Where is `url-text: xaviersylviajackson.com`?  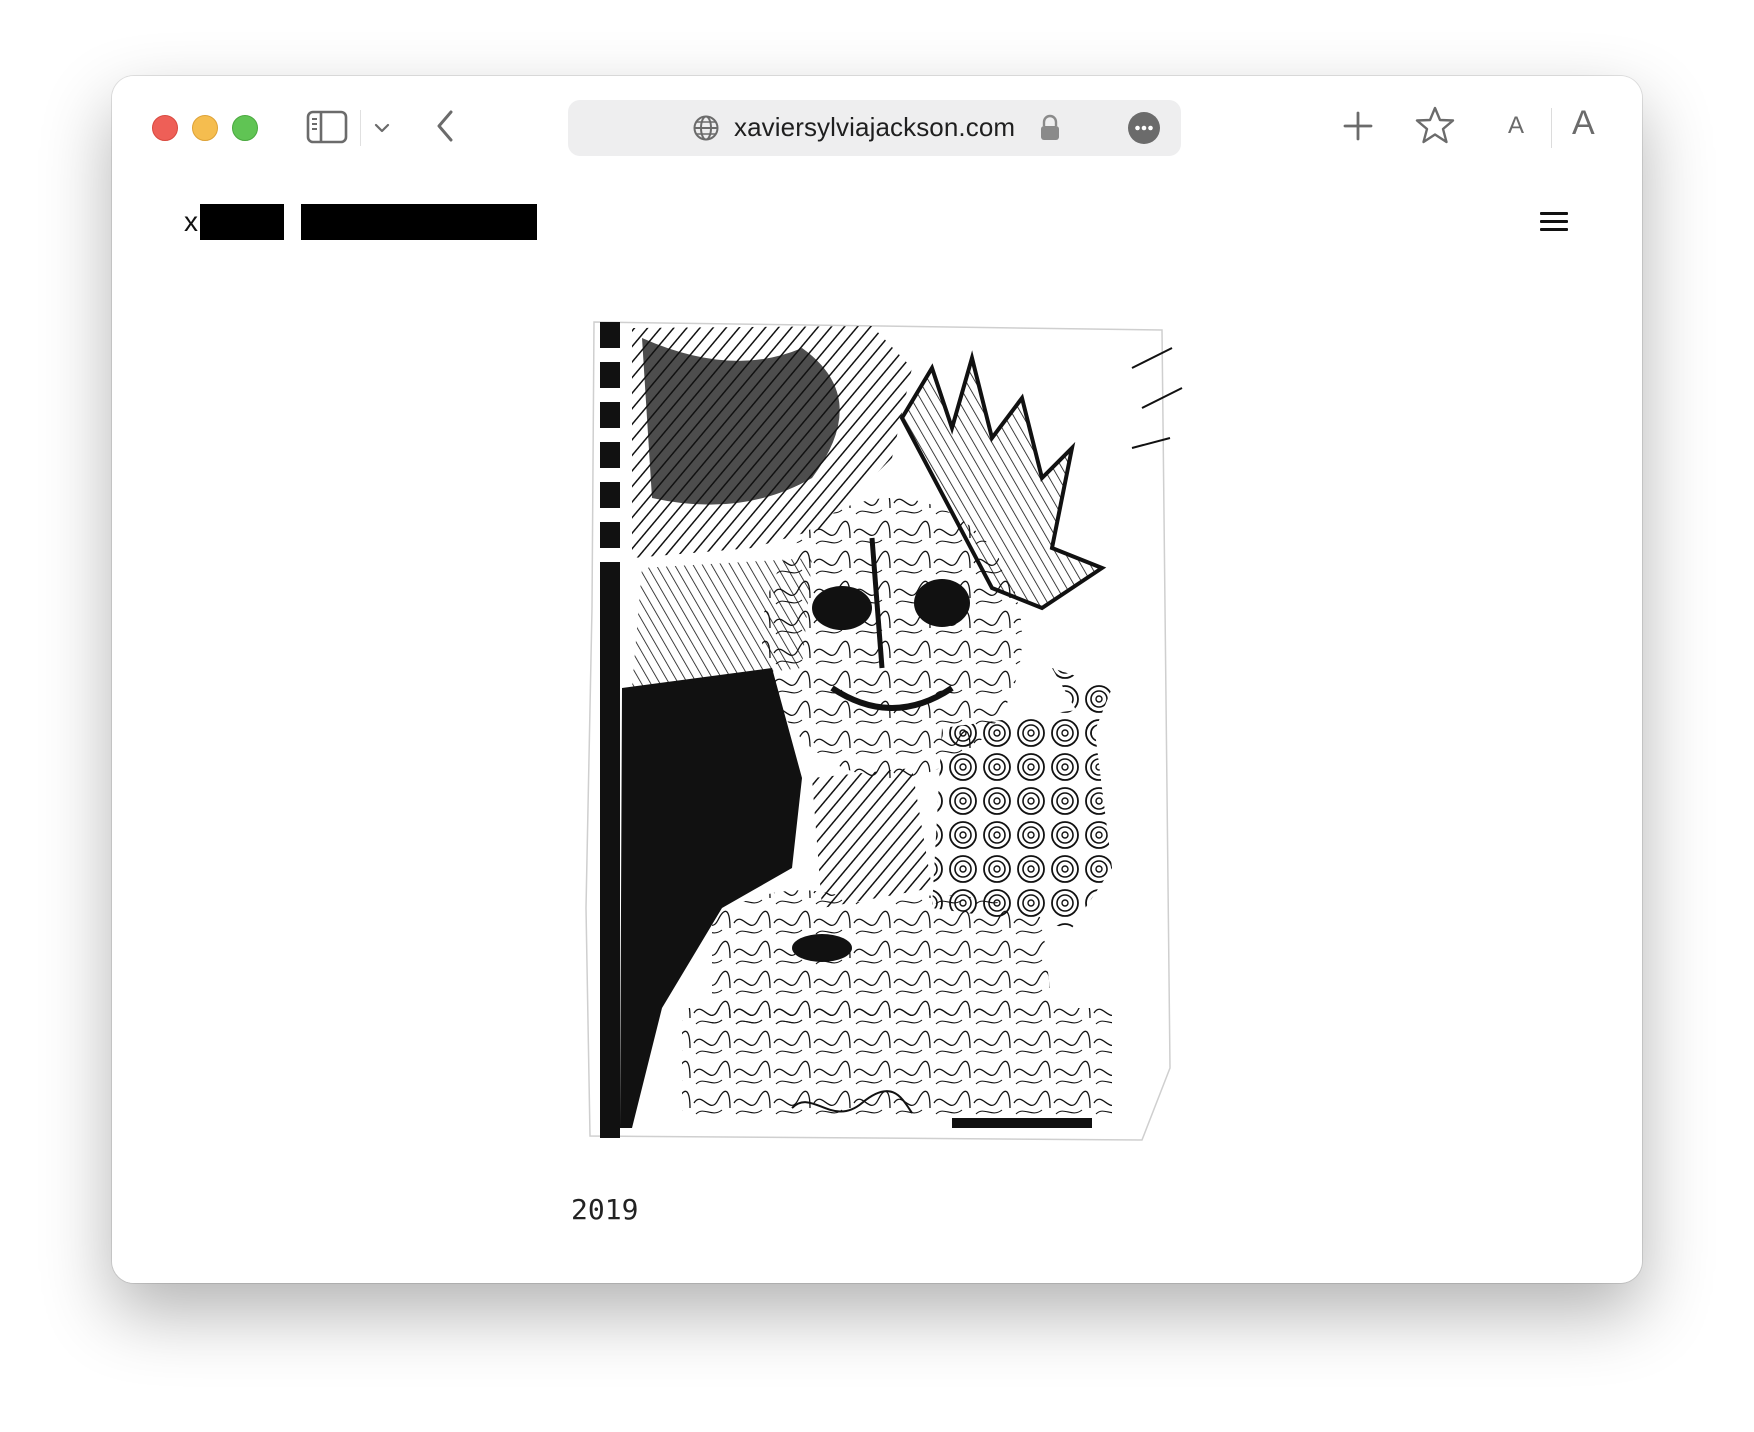 url-text: xaviersylviajackson.com is located at coordinates (875, 127).